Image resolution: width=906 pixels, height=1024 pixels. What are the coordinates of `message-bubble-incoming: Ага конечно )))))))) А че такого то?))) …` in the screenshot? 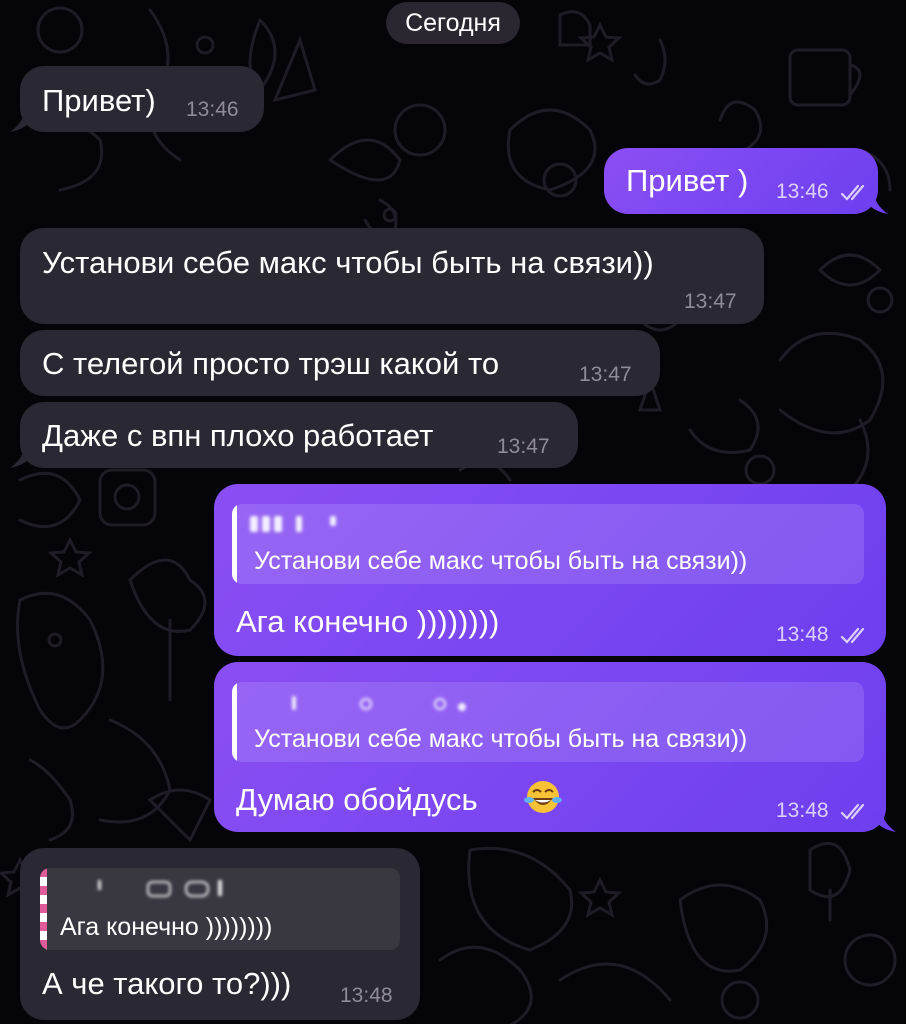 It's located at (220, 934).